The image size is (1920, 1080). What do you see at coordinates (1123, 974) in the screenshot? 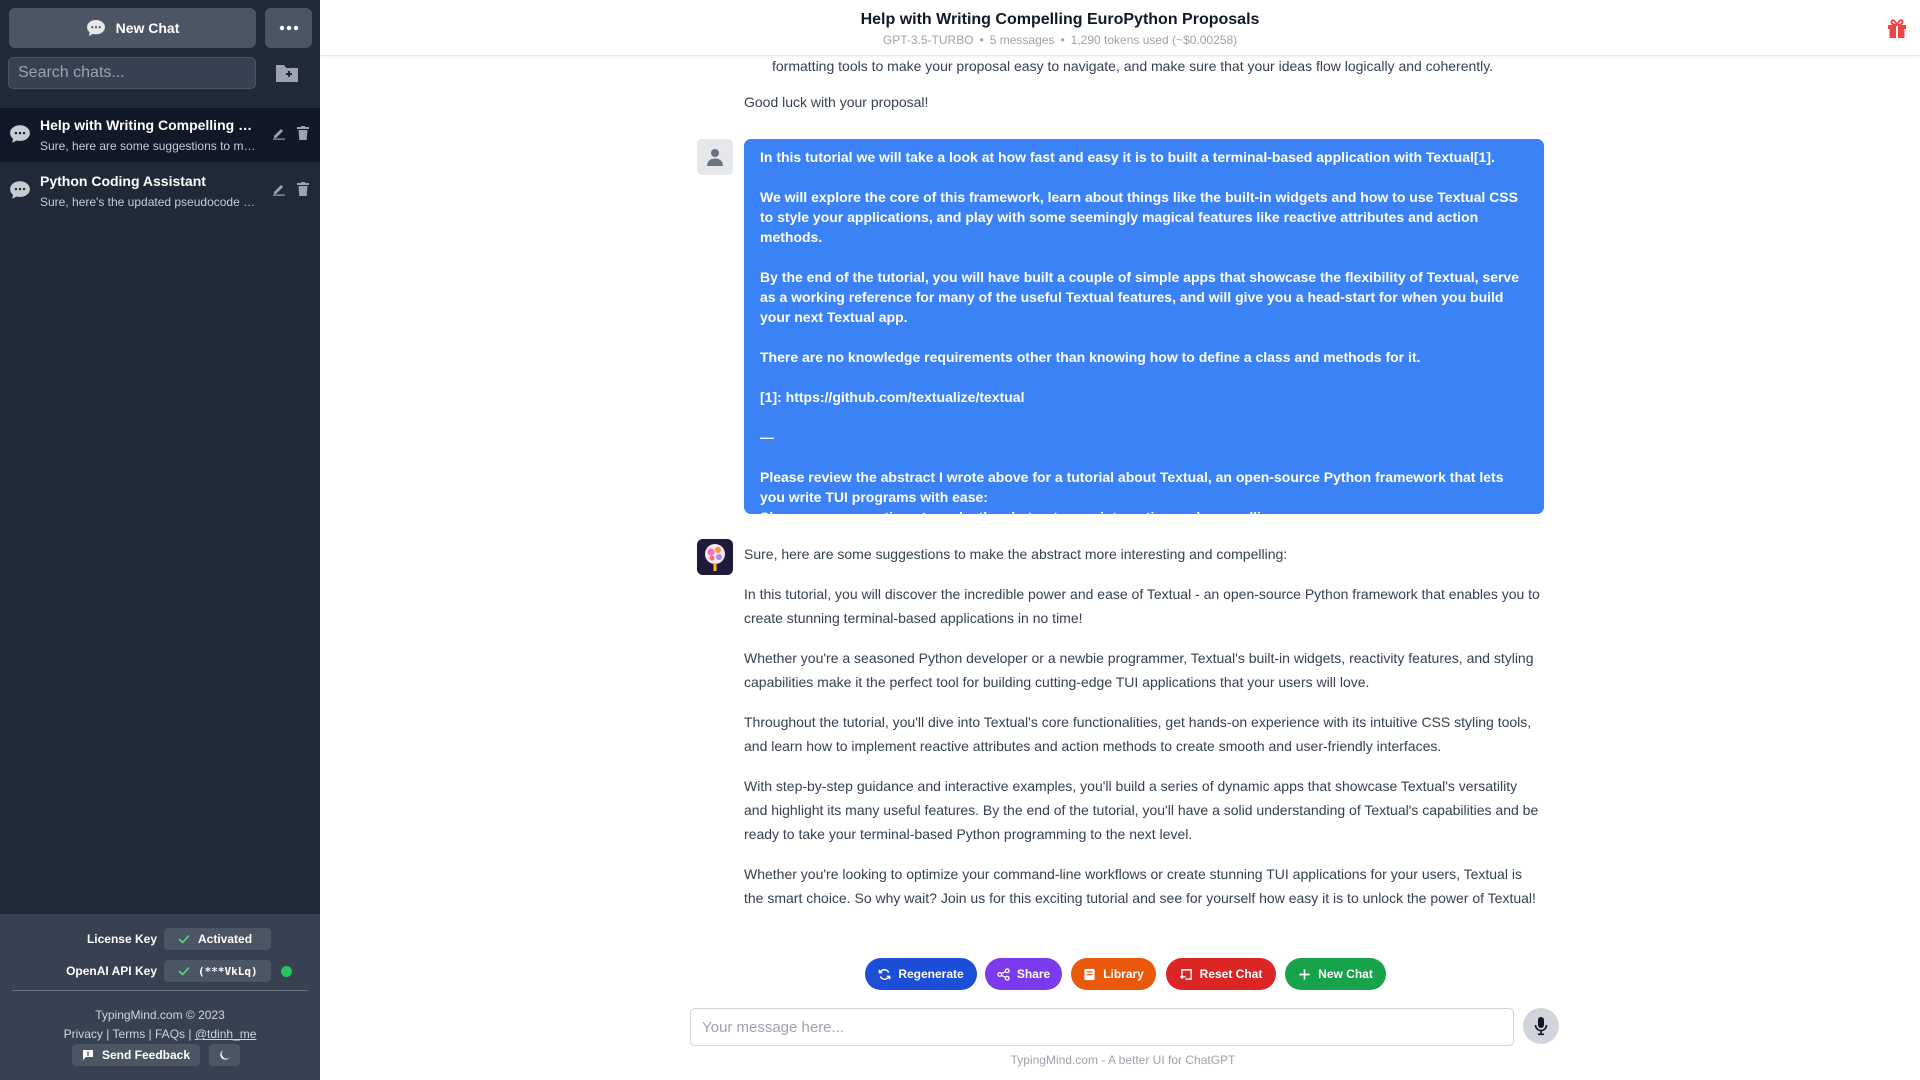
I see `library-label: Library` at bounding box center [1123, 974].